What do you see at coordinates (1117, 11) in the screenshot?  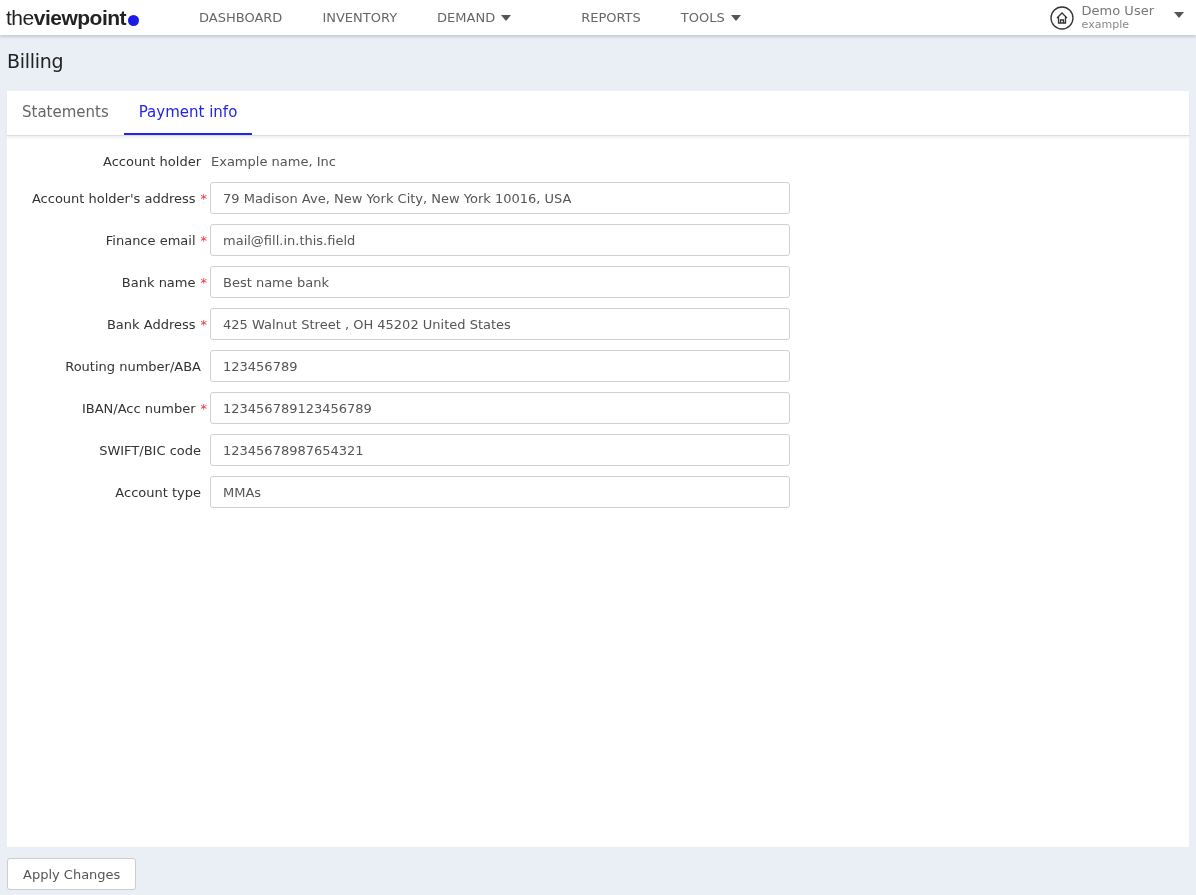 I see `user-name: Demo User` at bounding box center [1117, 11].